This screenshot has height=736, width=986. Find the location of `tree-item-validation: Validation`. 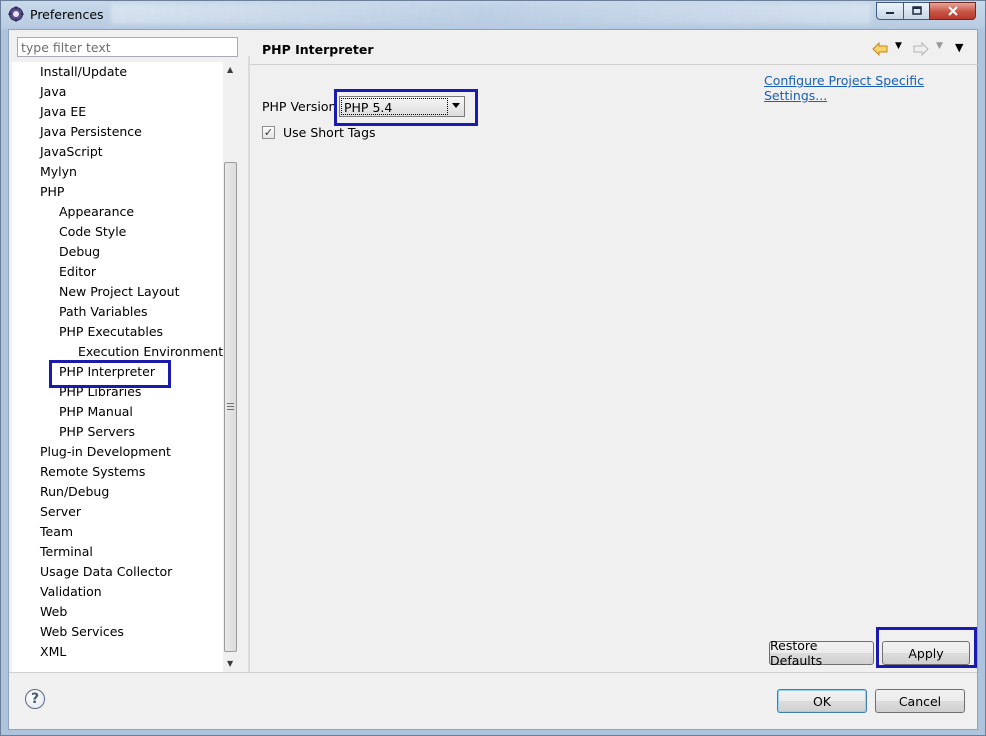

tree-item-validation: Validation is located at coordinates (71, 592).